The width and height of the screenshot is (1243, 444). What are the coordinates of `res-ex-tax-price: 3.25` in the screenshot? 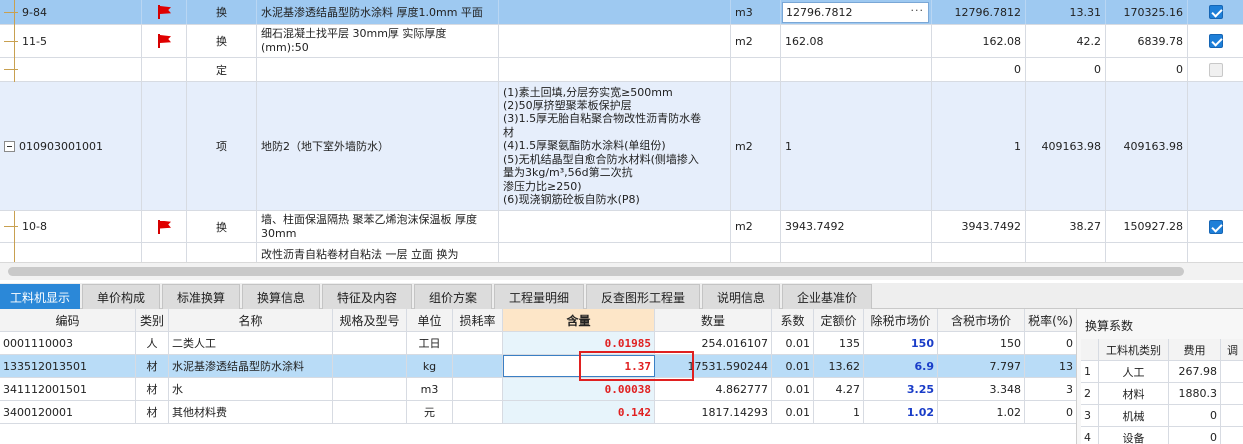 It's located at (901, 389).